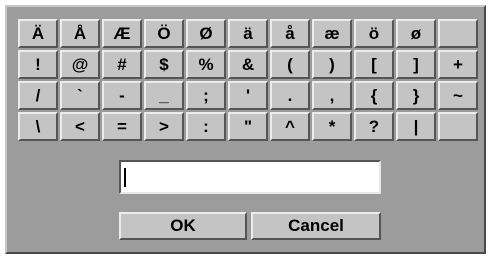  I want to click on char-key: Ø, so click(206, 33).